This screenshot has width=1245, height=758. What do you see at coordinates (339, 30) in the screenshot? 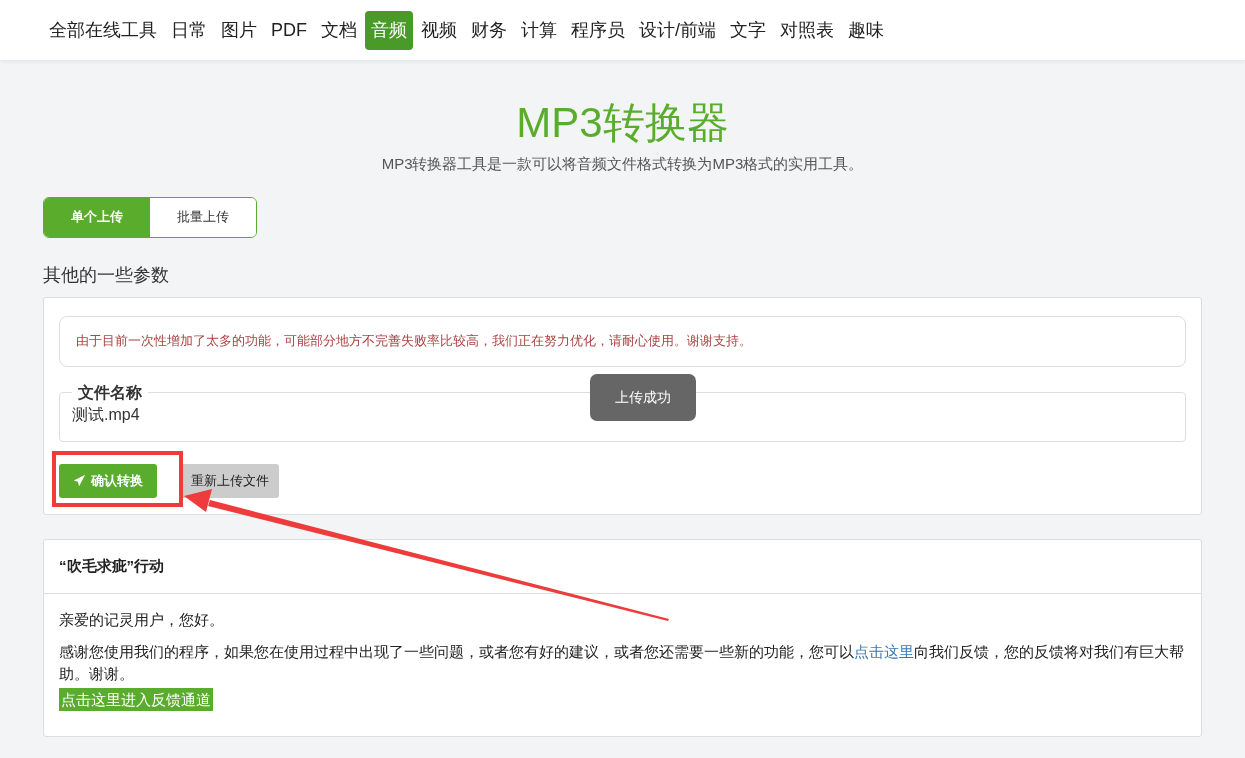
I see `nav-link: 文档` at bounding box center [339, 30].